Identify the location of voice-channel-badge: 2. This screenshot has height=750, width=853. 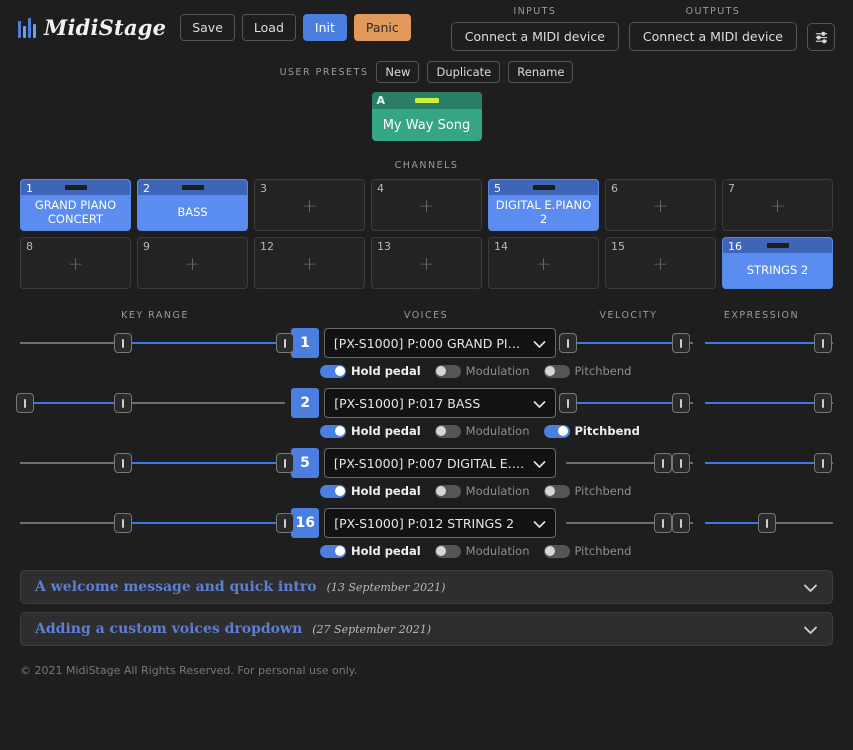
(305, 403).